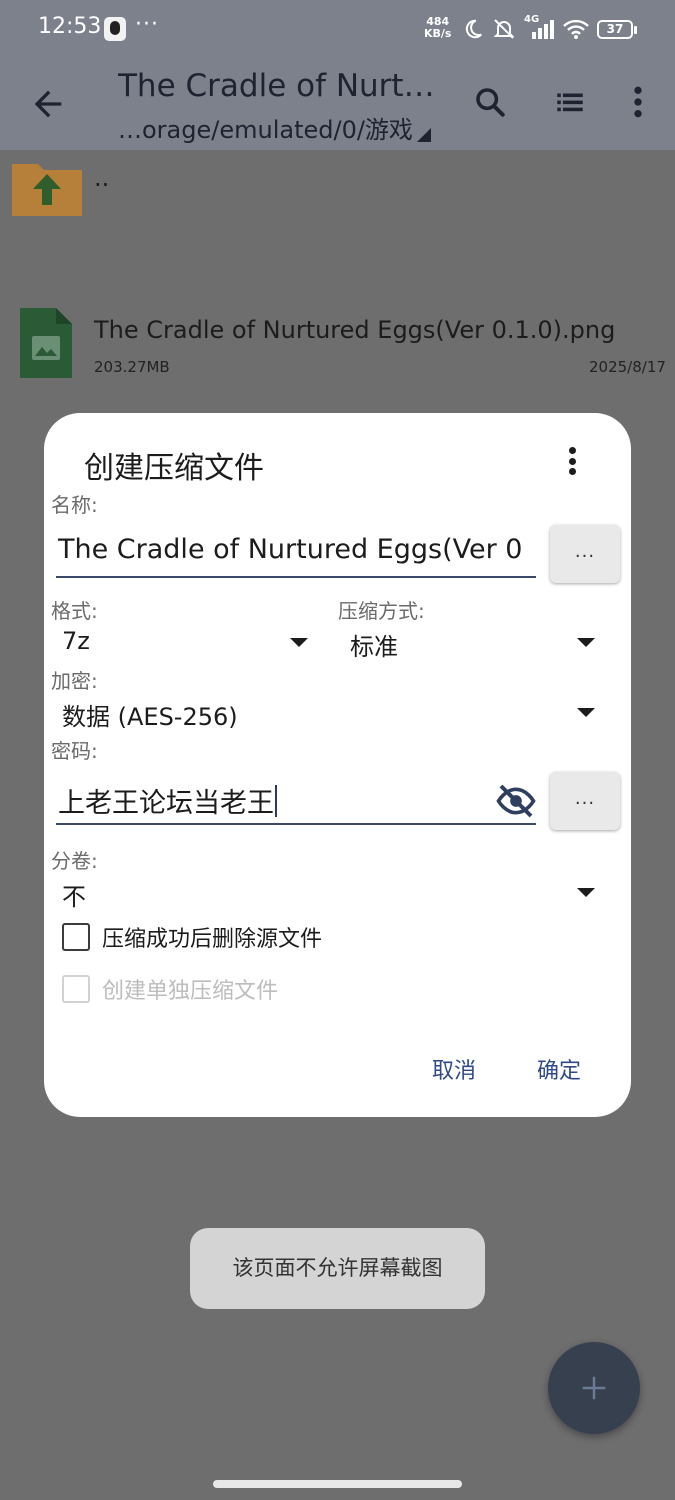  Describe the element at coordinates (74, 861) in the screenshot. I see `split-label: 分卷:` at that location.